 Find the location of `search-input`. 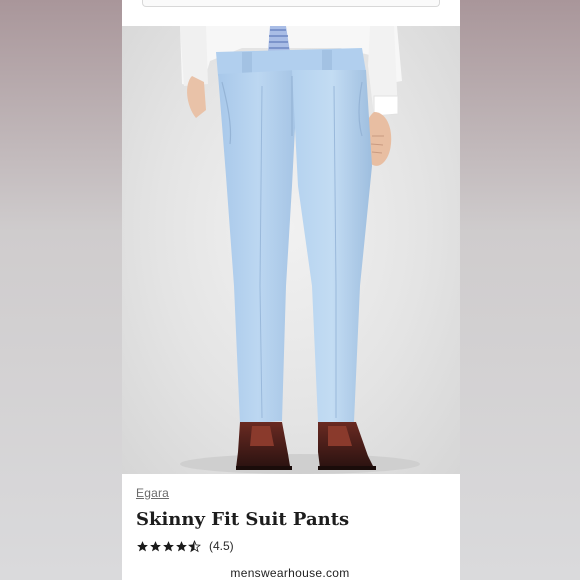

search-input is located at coordinates (291, 3).